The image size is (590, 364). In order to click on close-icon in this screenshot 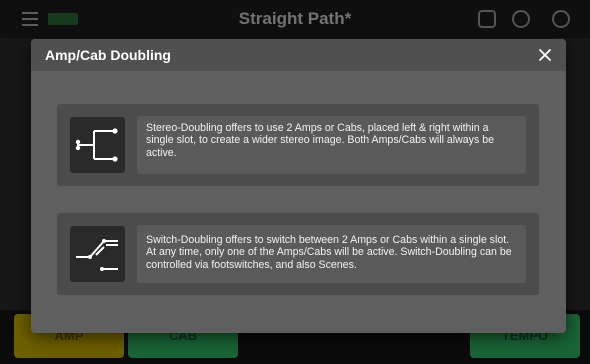, I will do `click(545, 55)`.